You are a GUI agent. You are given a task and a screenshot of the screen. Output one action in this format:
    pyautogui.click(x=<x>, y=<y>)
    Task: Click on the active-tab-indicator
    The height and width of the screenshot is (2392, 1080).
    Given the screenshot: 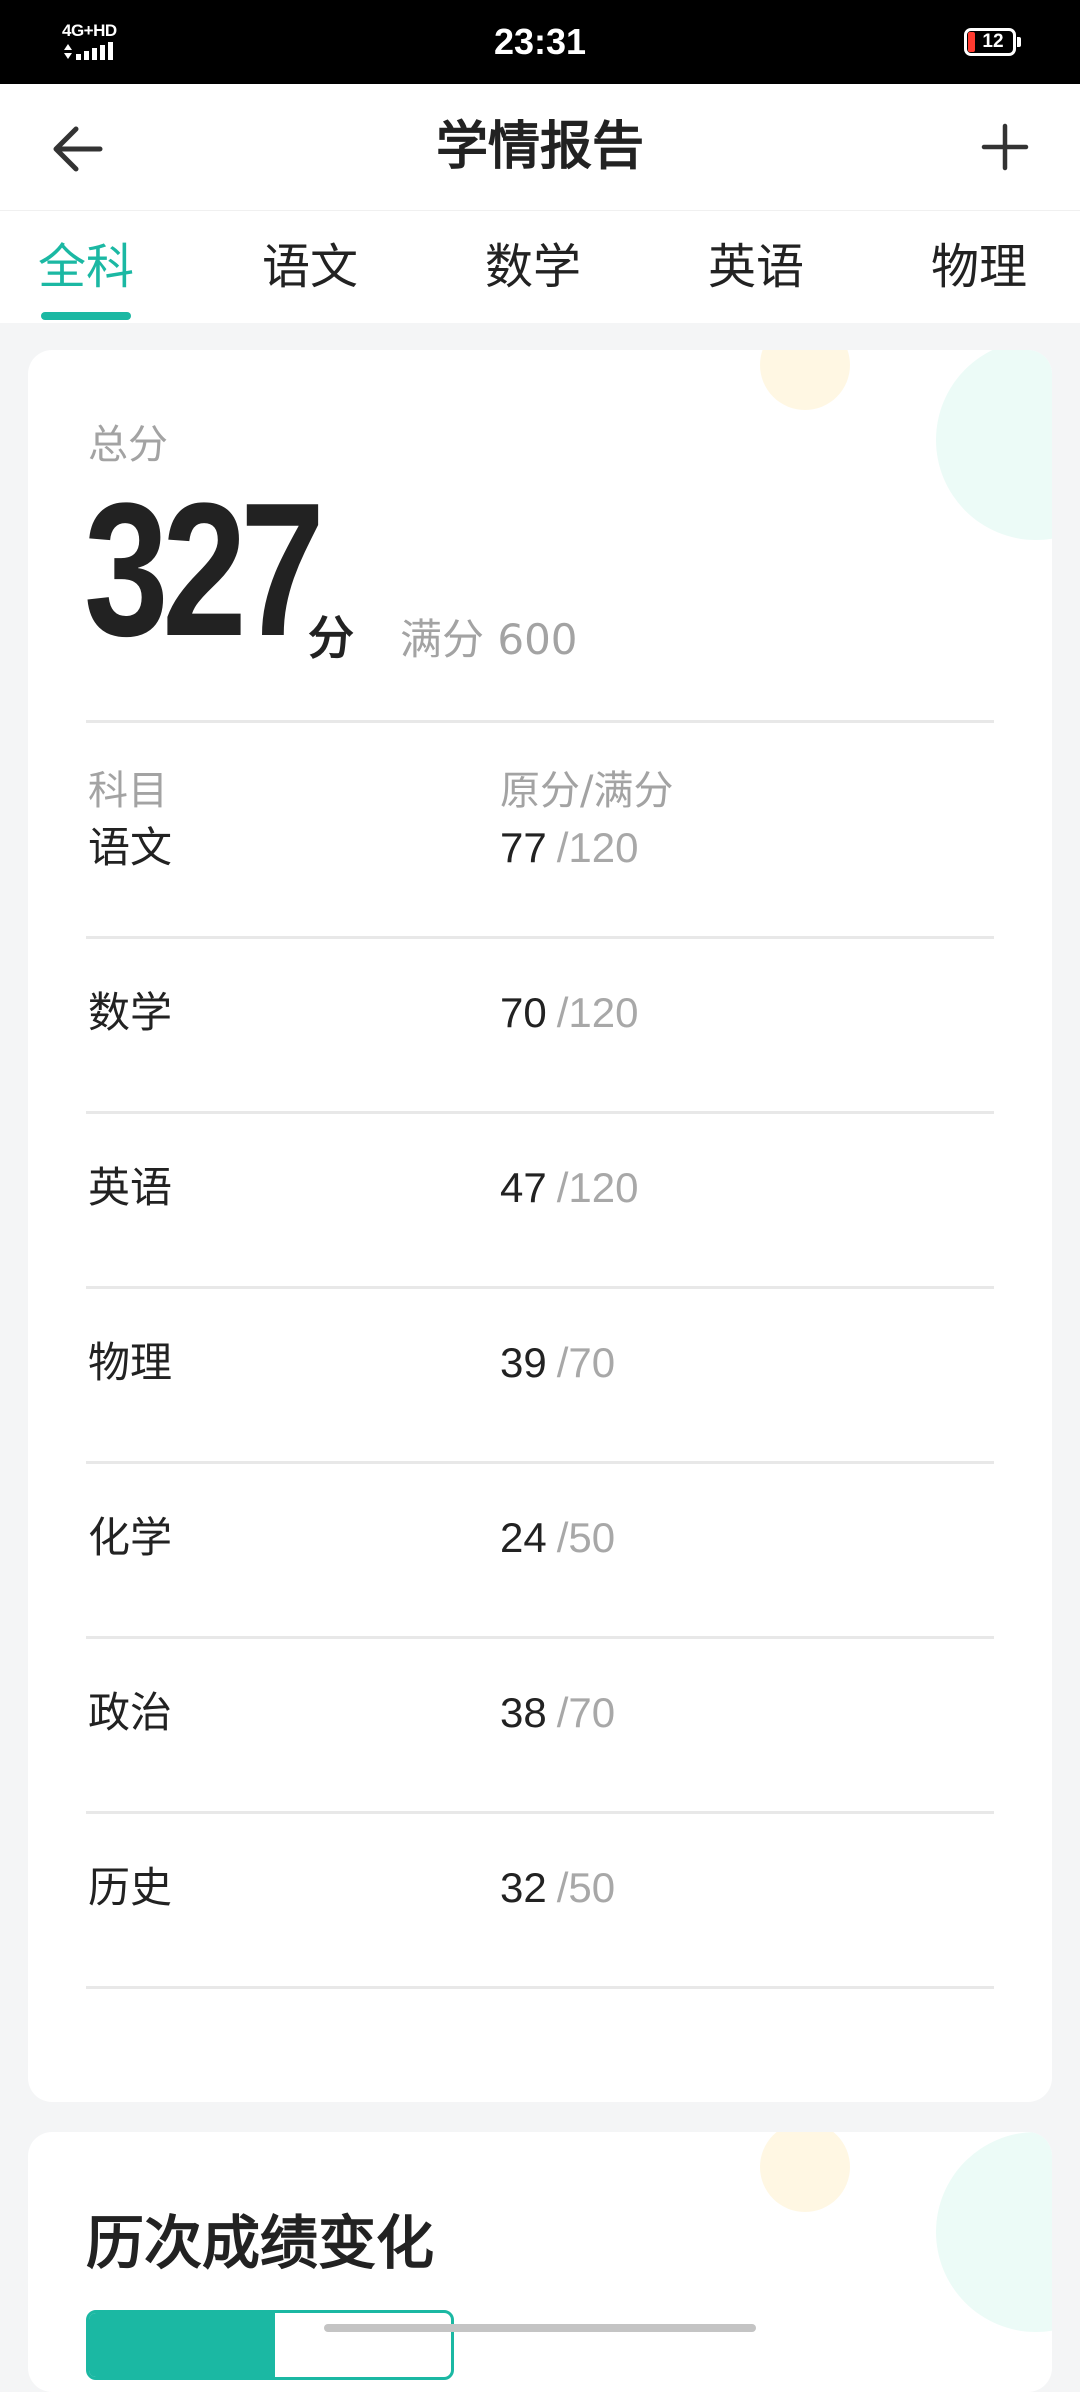 What is the action you would take?
    pyautogui.click(x=86, y=316)
    